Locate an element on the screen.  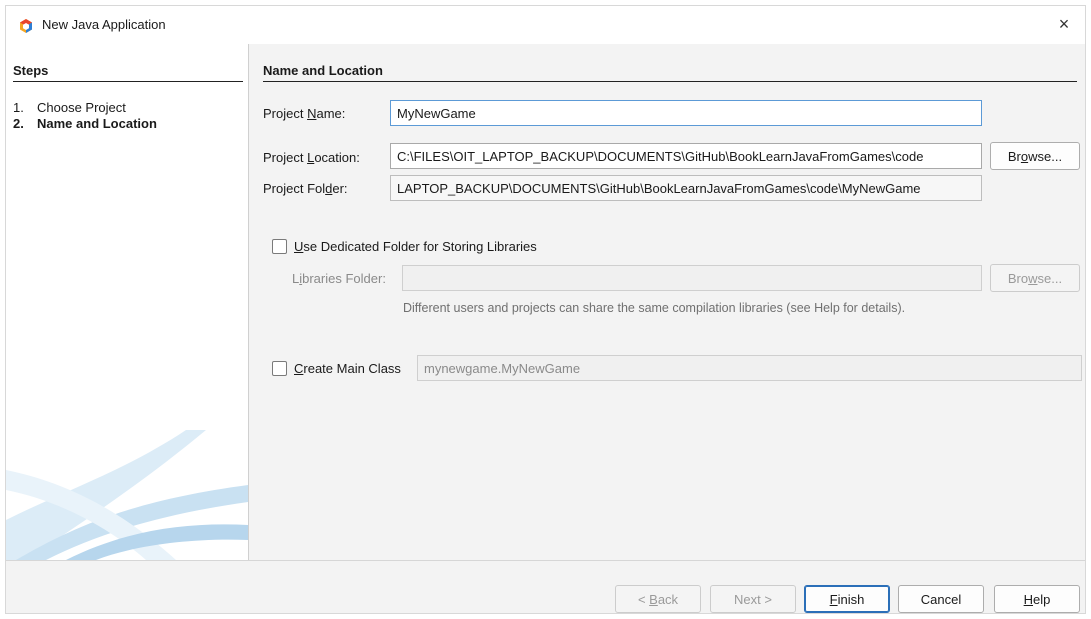
decorative-swoosh-graphic is located at coordinates (127, 495).